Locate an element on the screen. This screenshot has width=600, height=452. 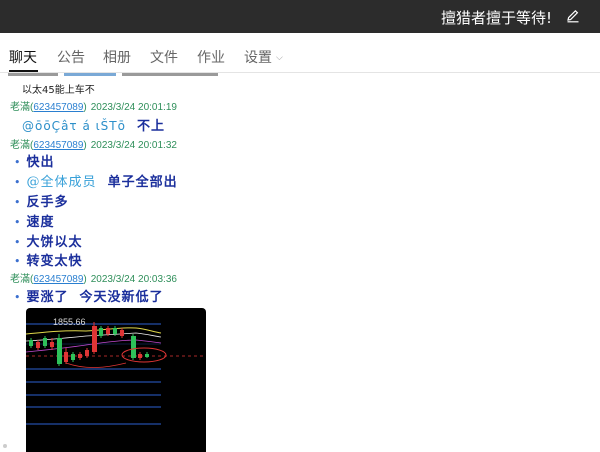
tab-settings: 设置 ⌵ is located at coordinates (263, 57).